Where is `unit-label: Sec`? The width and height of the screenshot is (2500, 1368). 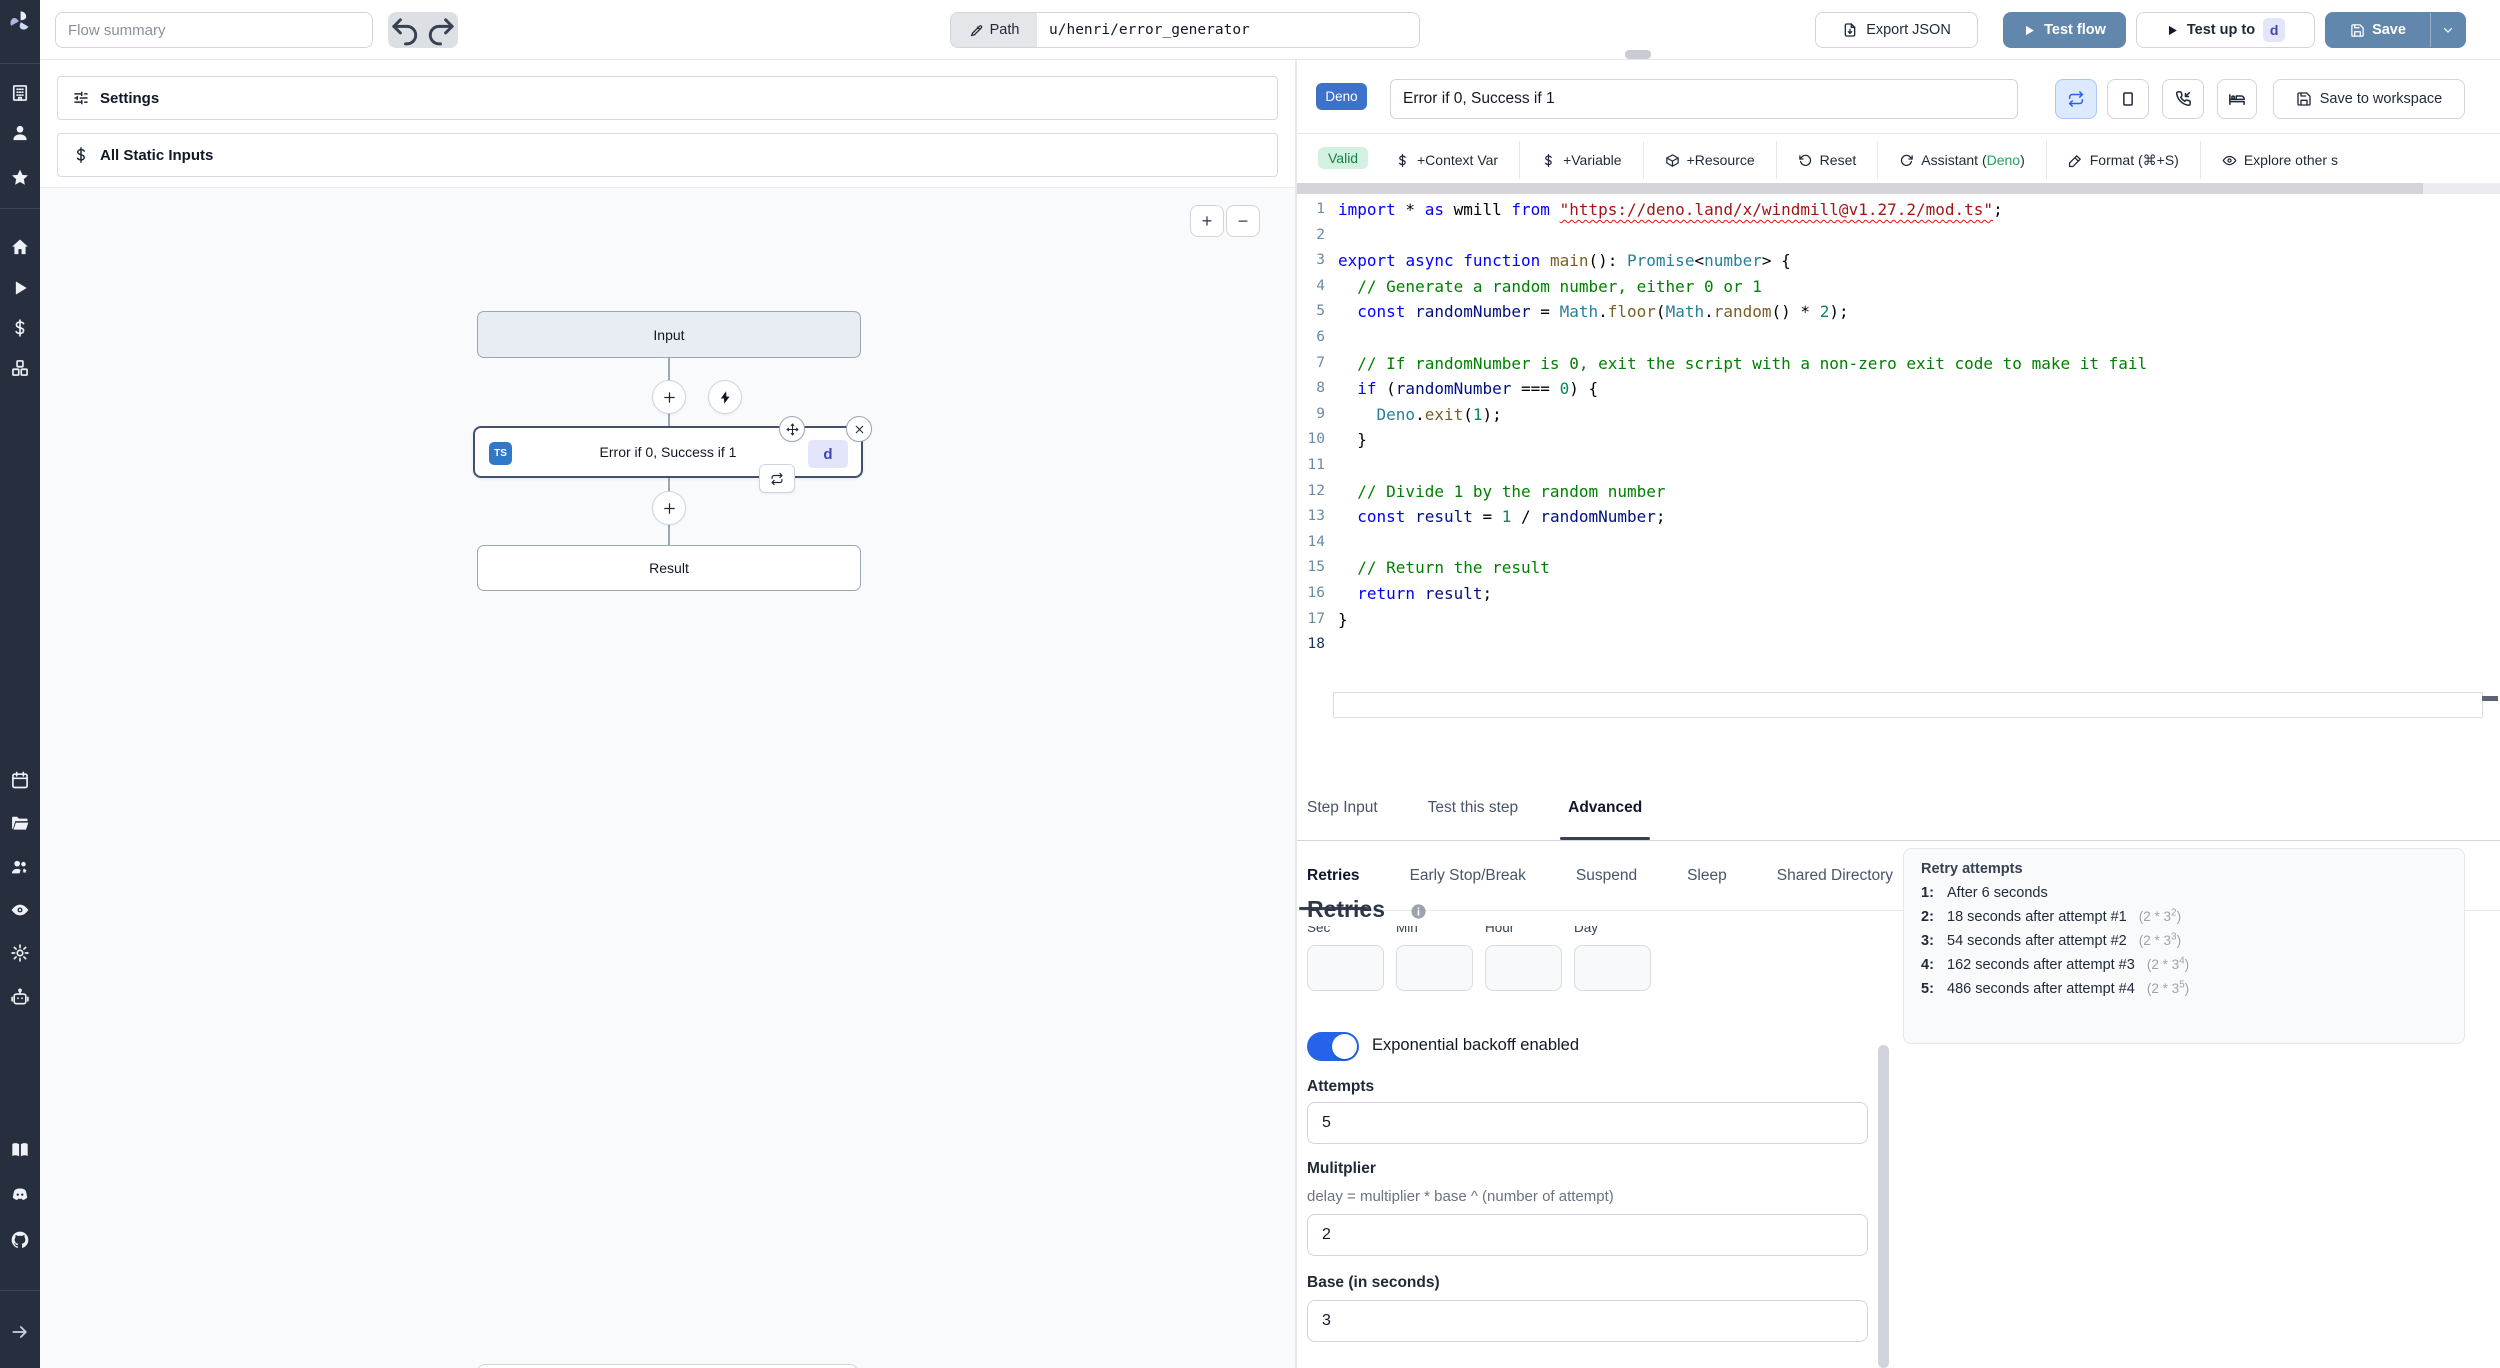
unit-label: Sec is located at coordinates (1319, 930).